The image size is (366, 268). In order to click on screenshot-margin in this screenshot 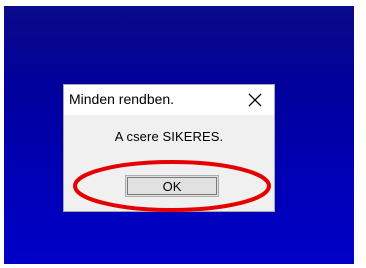, I will do `click(360, 135)`.